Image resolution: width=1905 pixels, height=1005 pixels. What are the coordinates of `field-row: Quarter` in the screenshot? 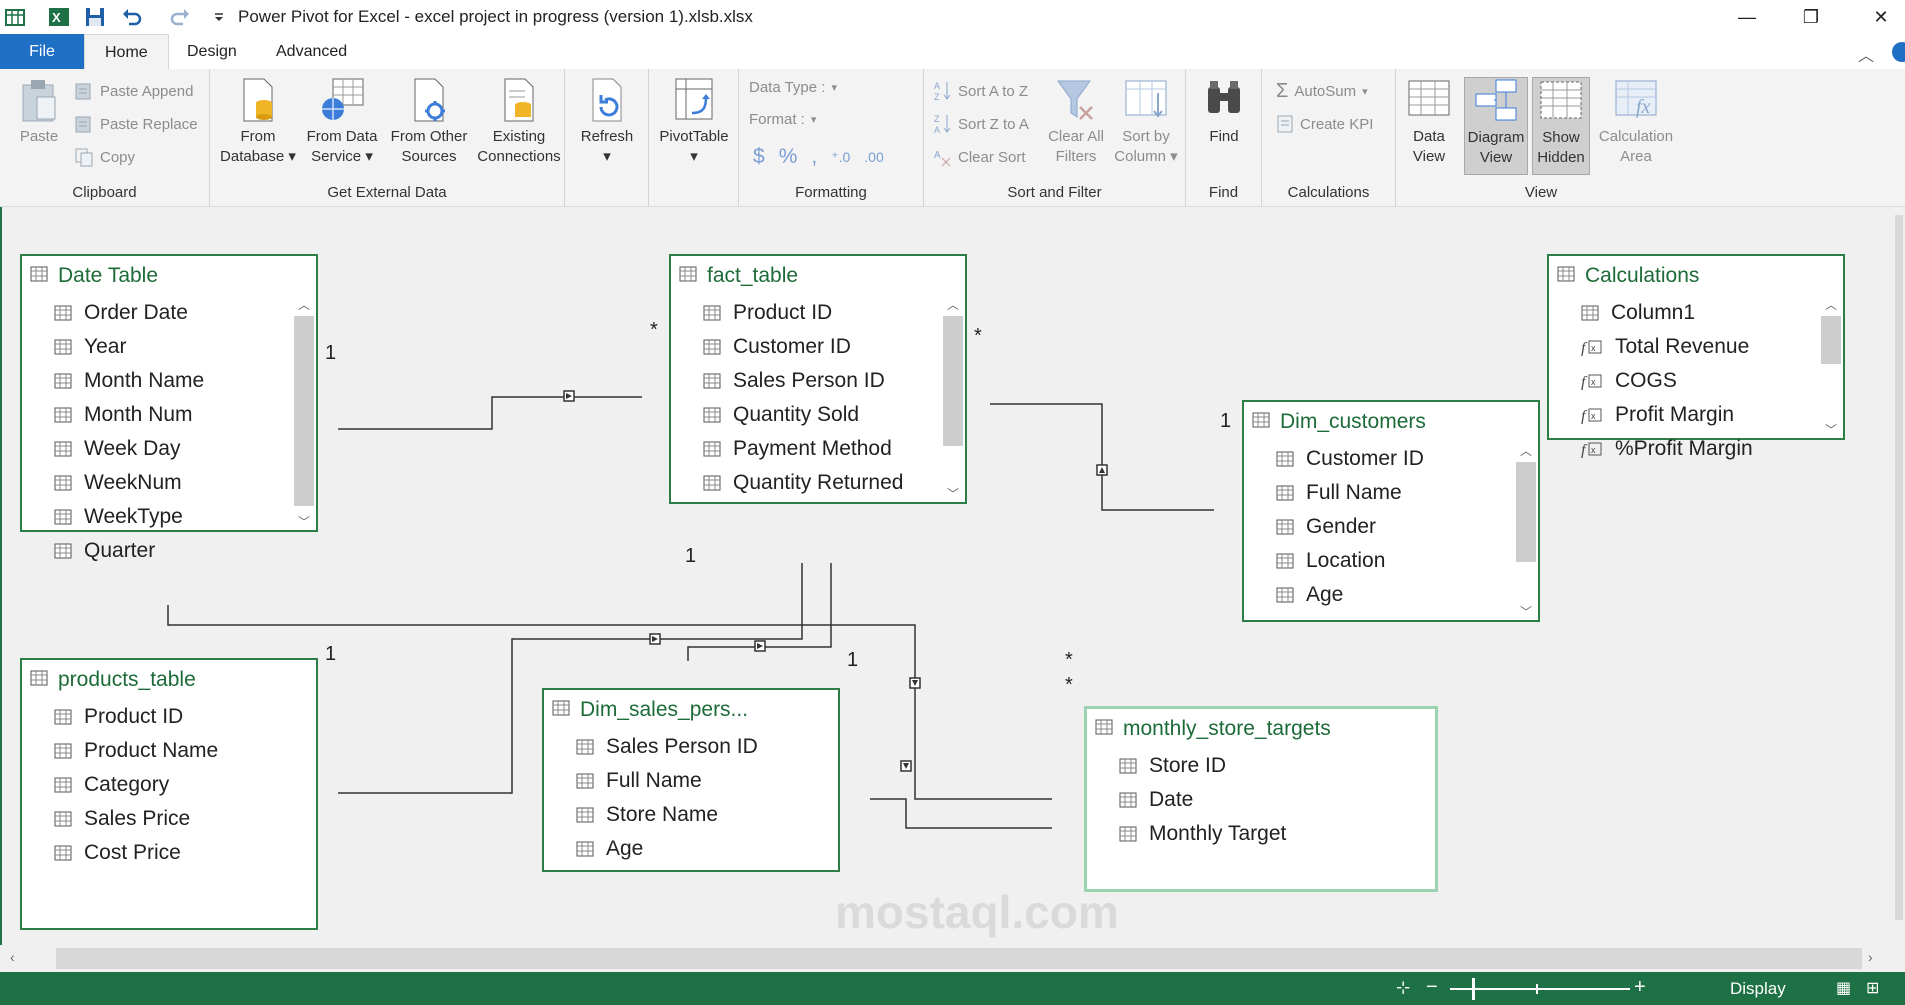 It's located at (169, 551).